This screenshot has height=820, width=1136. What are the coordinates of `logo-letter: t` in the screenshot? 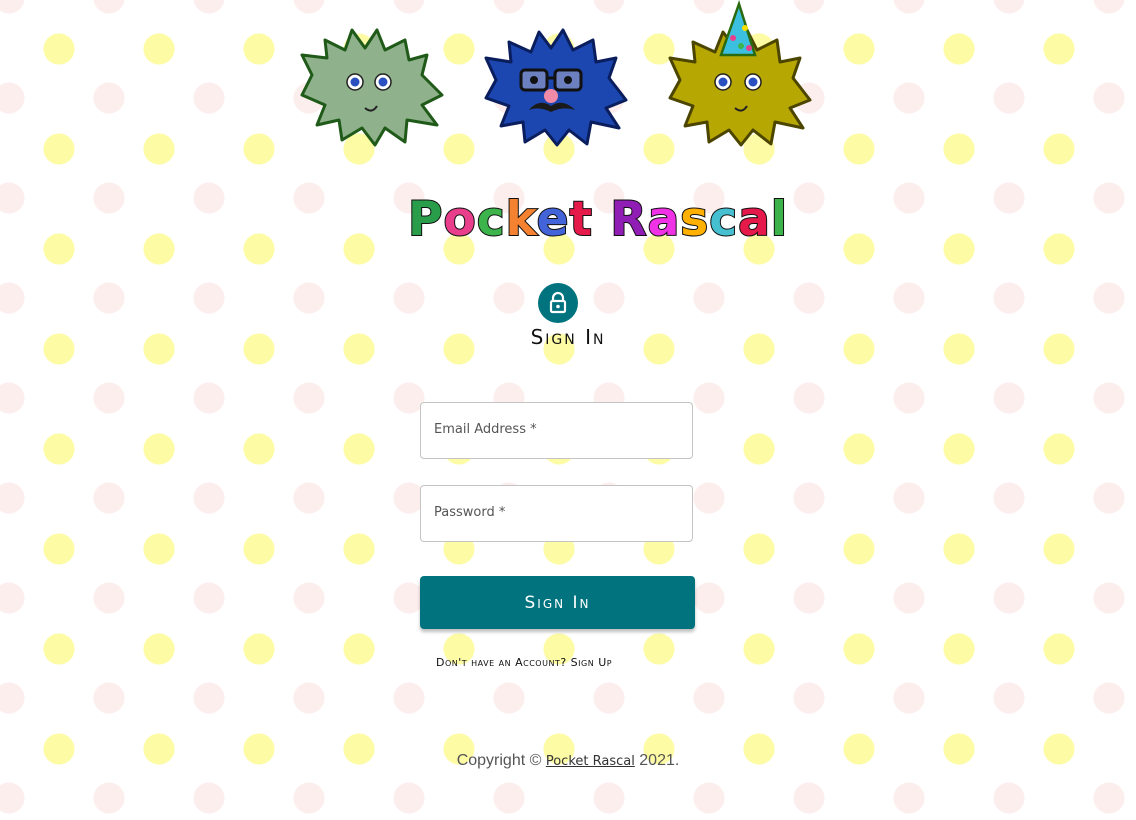 It's located at (580, 219).